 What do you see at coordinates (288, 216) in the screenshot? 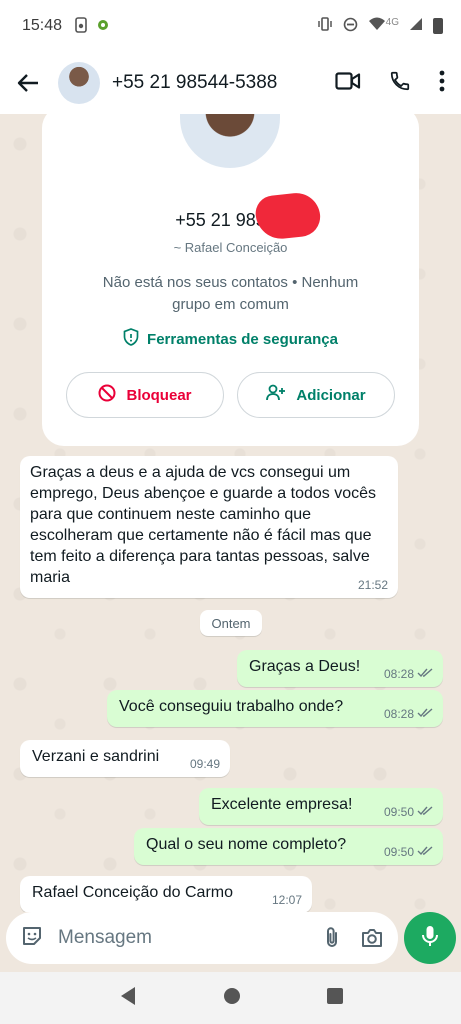
I see `redaction-mark` at bounding box center [288, 216].